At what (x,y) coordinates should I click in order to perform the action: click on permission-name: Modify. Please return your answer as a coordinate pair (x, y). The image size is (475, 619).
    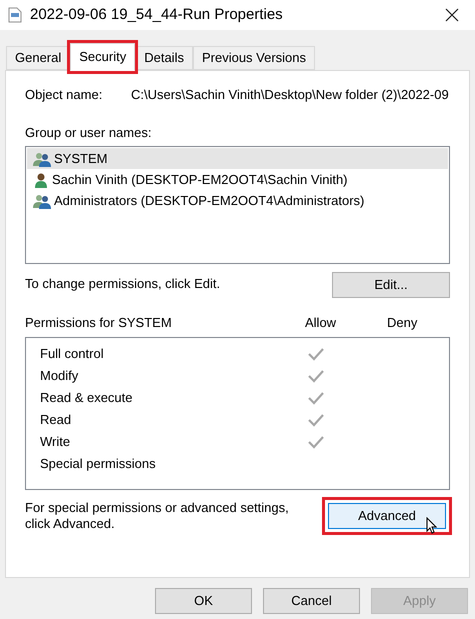
    Looking at the image, I should click on (60, 375).